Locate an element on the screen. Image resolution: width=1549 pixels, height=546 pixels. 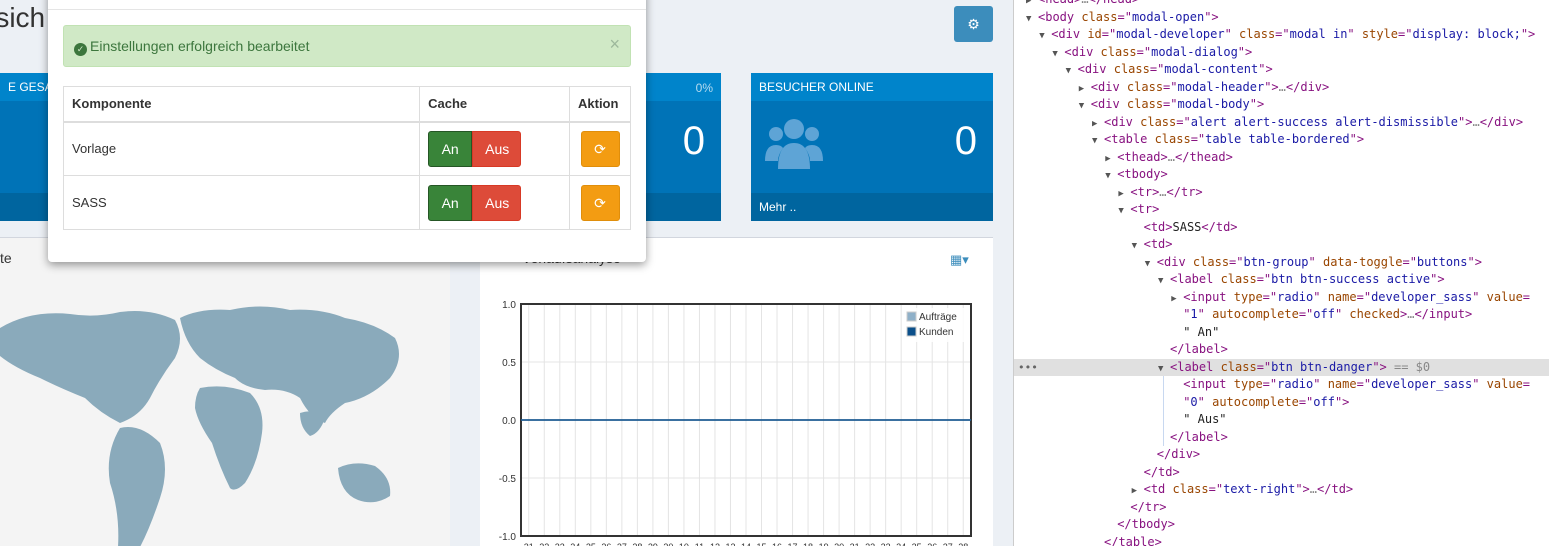
dom-node-selected: ••• ▼ <label class="btn btn-danger"> == $0 is located at coordinates (1281, 367).